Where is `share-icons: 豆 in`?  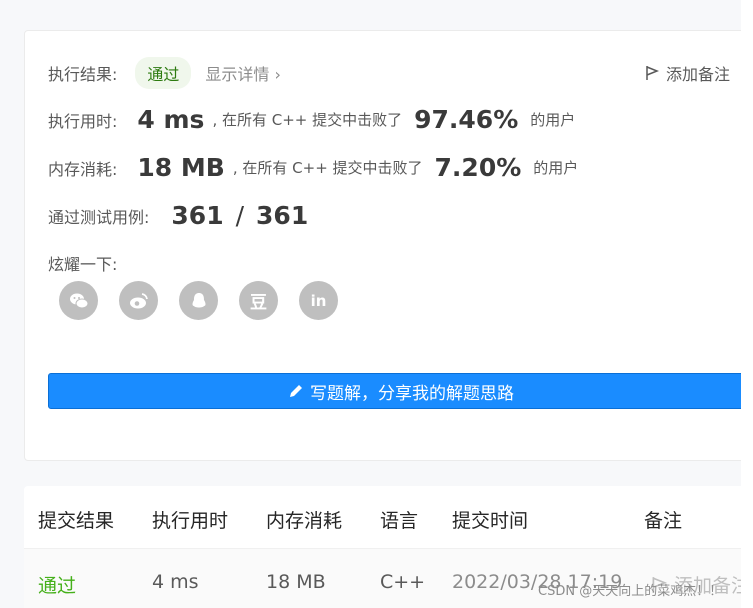
share-icons: 豆 in is located at coordinates (209, 300).